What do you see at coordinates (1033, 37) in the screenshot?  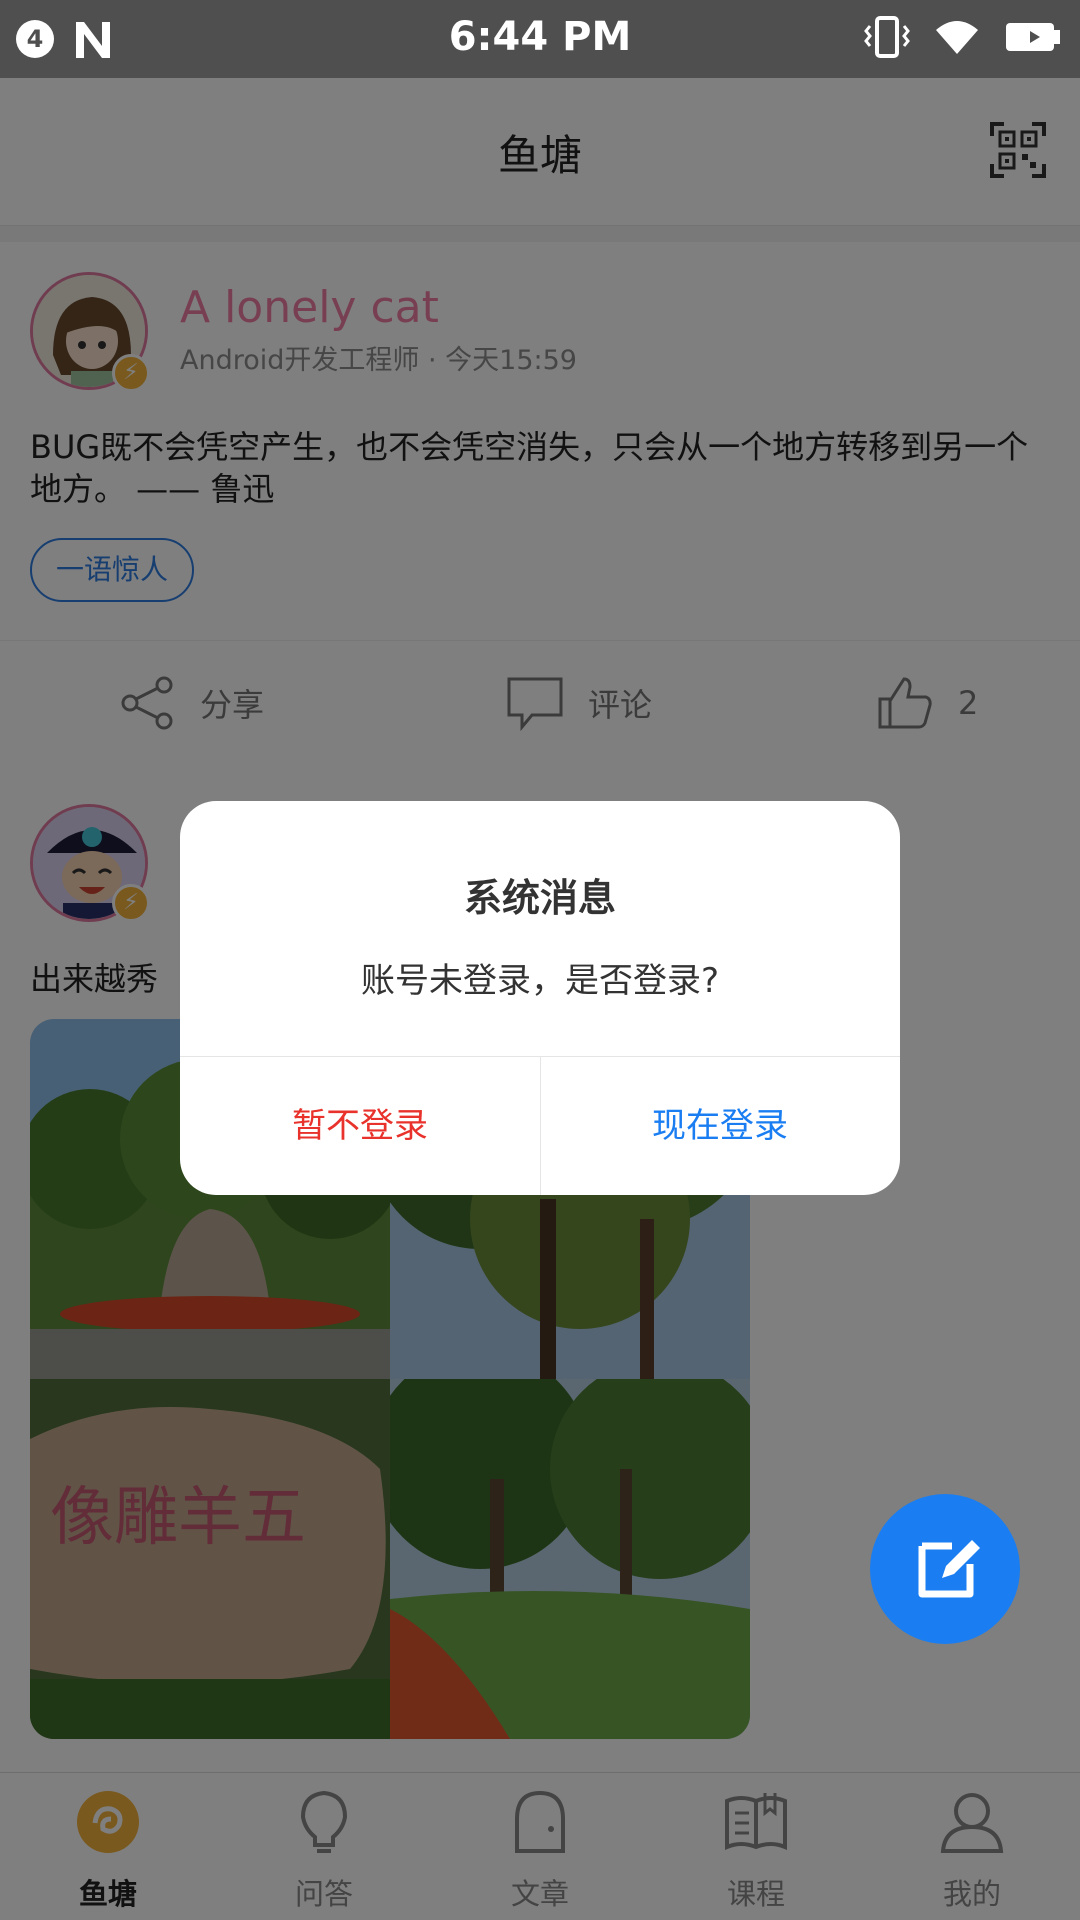 I see `battery-charging-icon` at bounding box center [1033, 37].